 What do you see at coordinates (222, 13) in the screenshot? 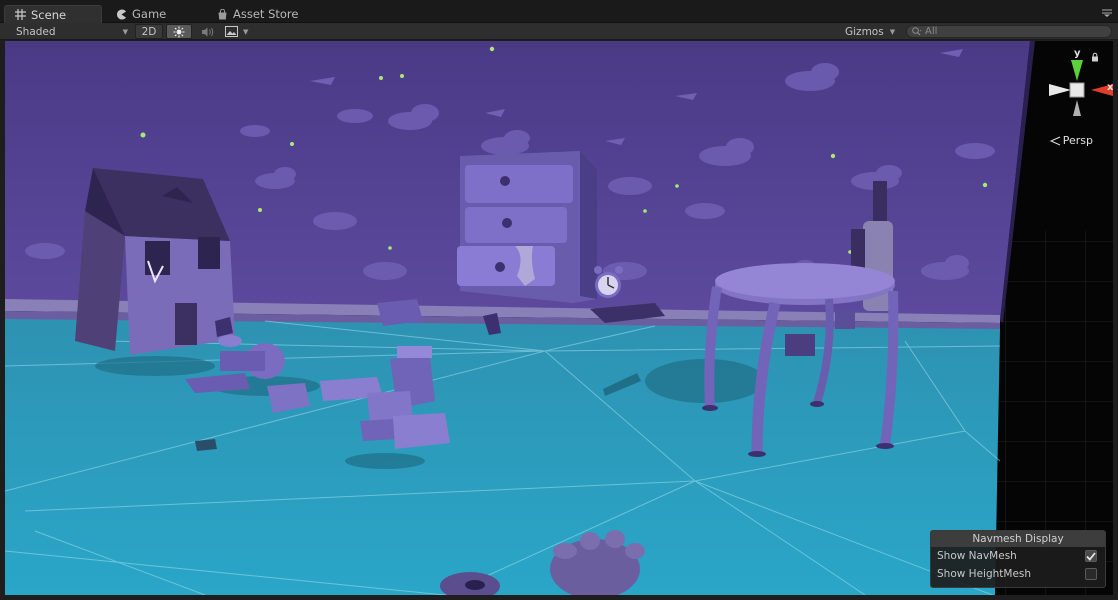
I see `store-bag-icon` at bounding box center [222, 13].